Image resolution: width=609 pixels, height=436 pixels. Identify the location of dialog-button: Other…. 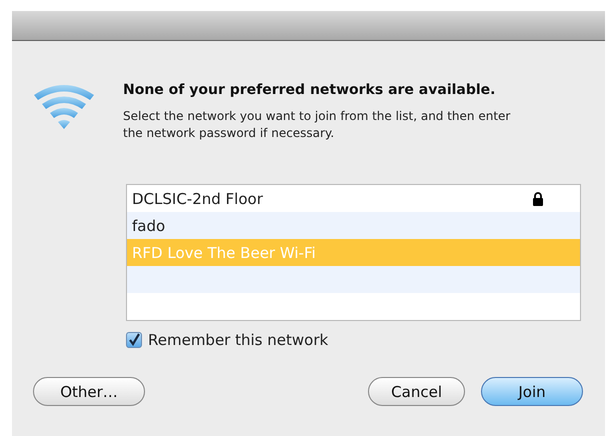
(89, 391).